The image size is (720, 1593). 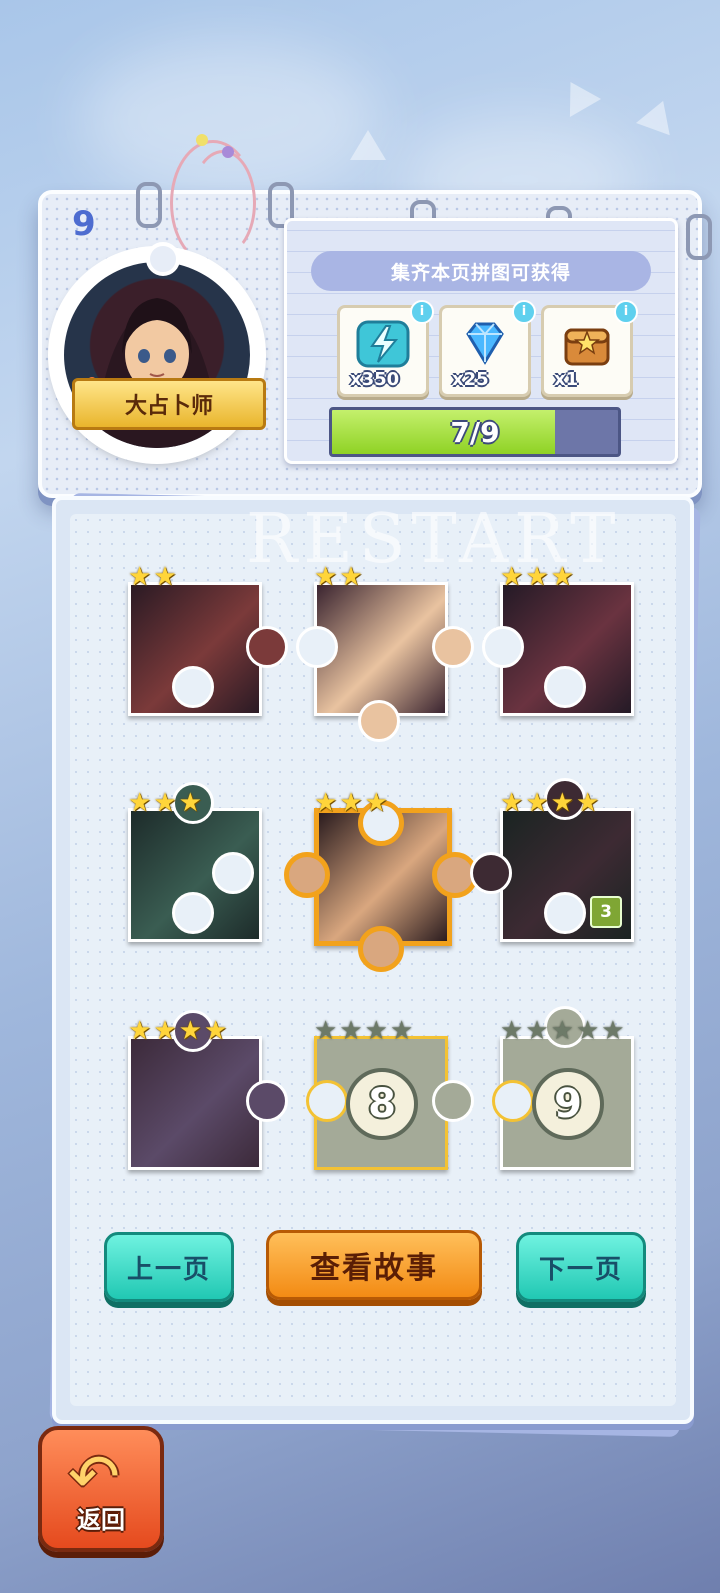 What do you see at coordinates (382, 1104) in the screenshot?
I see `locked-piece-number: 8` at bounding box center [382, 1104].